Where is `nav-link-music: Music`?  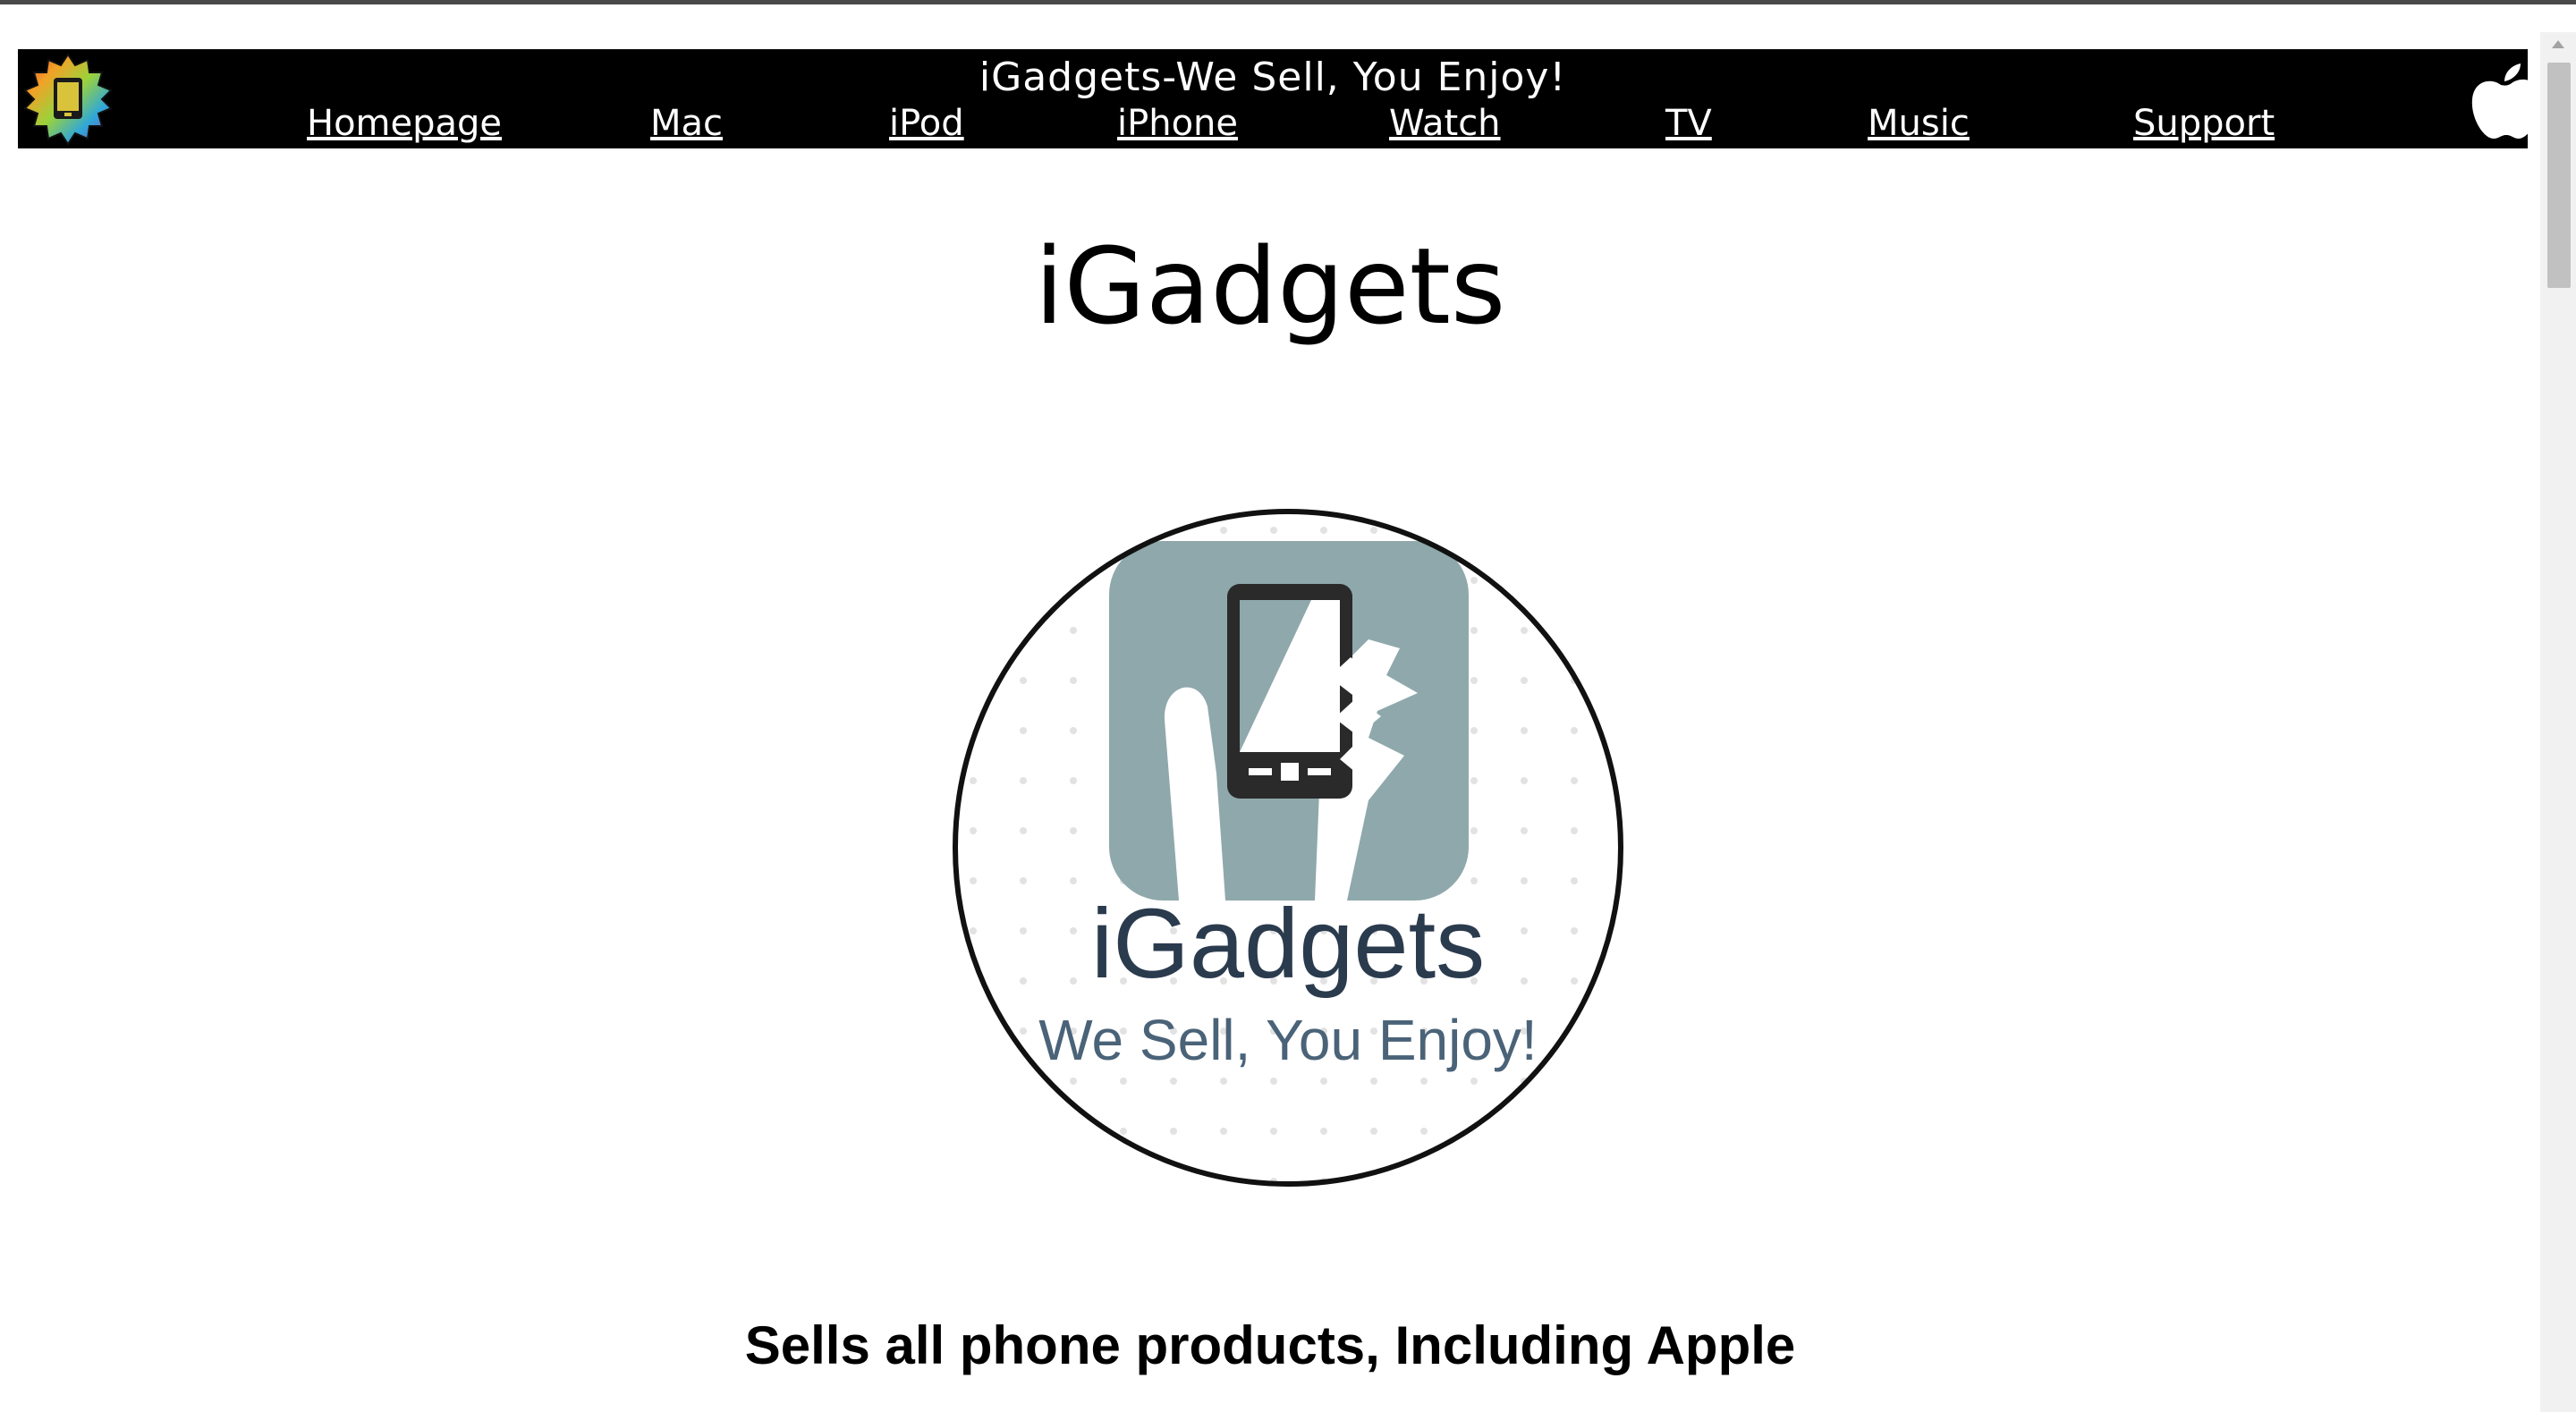 nav-link-music: Music is located at coordinates (1919, 123).